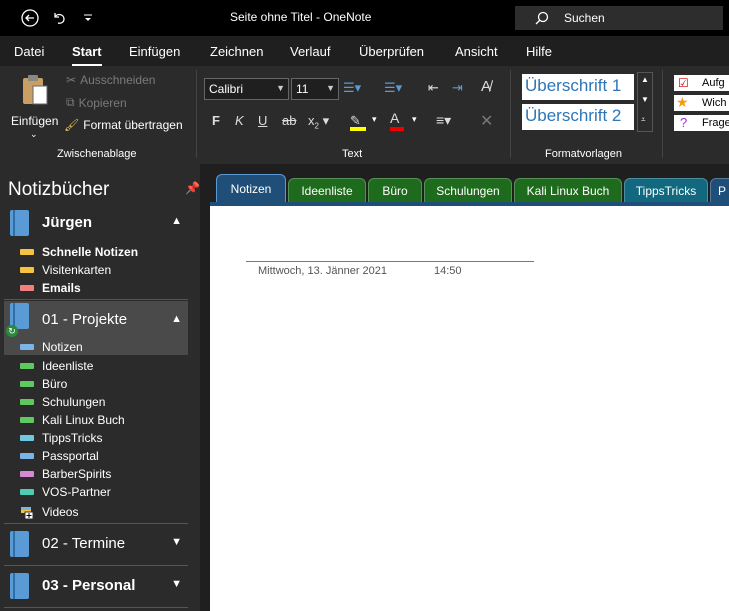 This screenshot has height=611, width=729. I want to click on search-box: Suchen, so click(619, 18).